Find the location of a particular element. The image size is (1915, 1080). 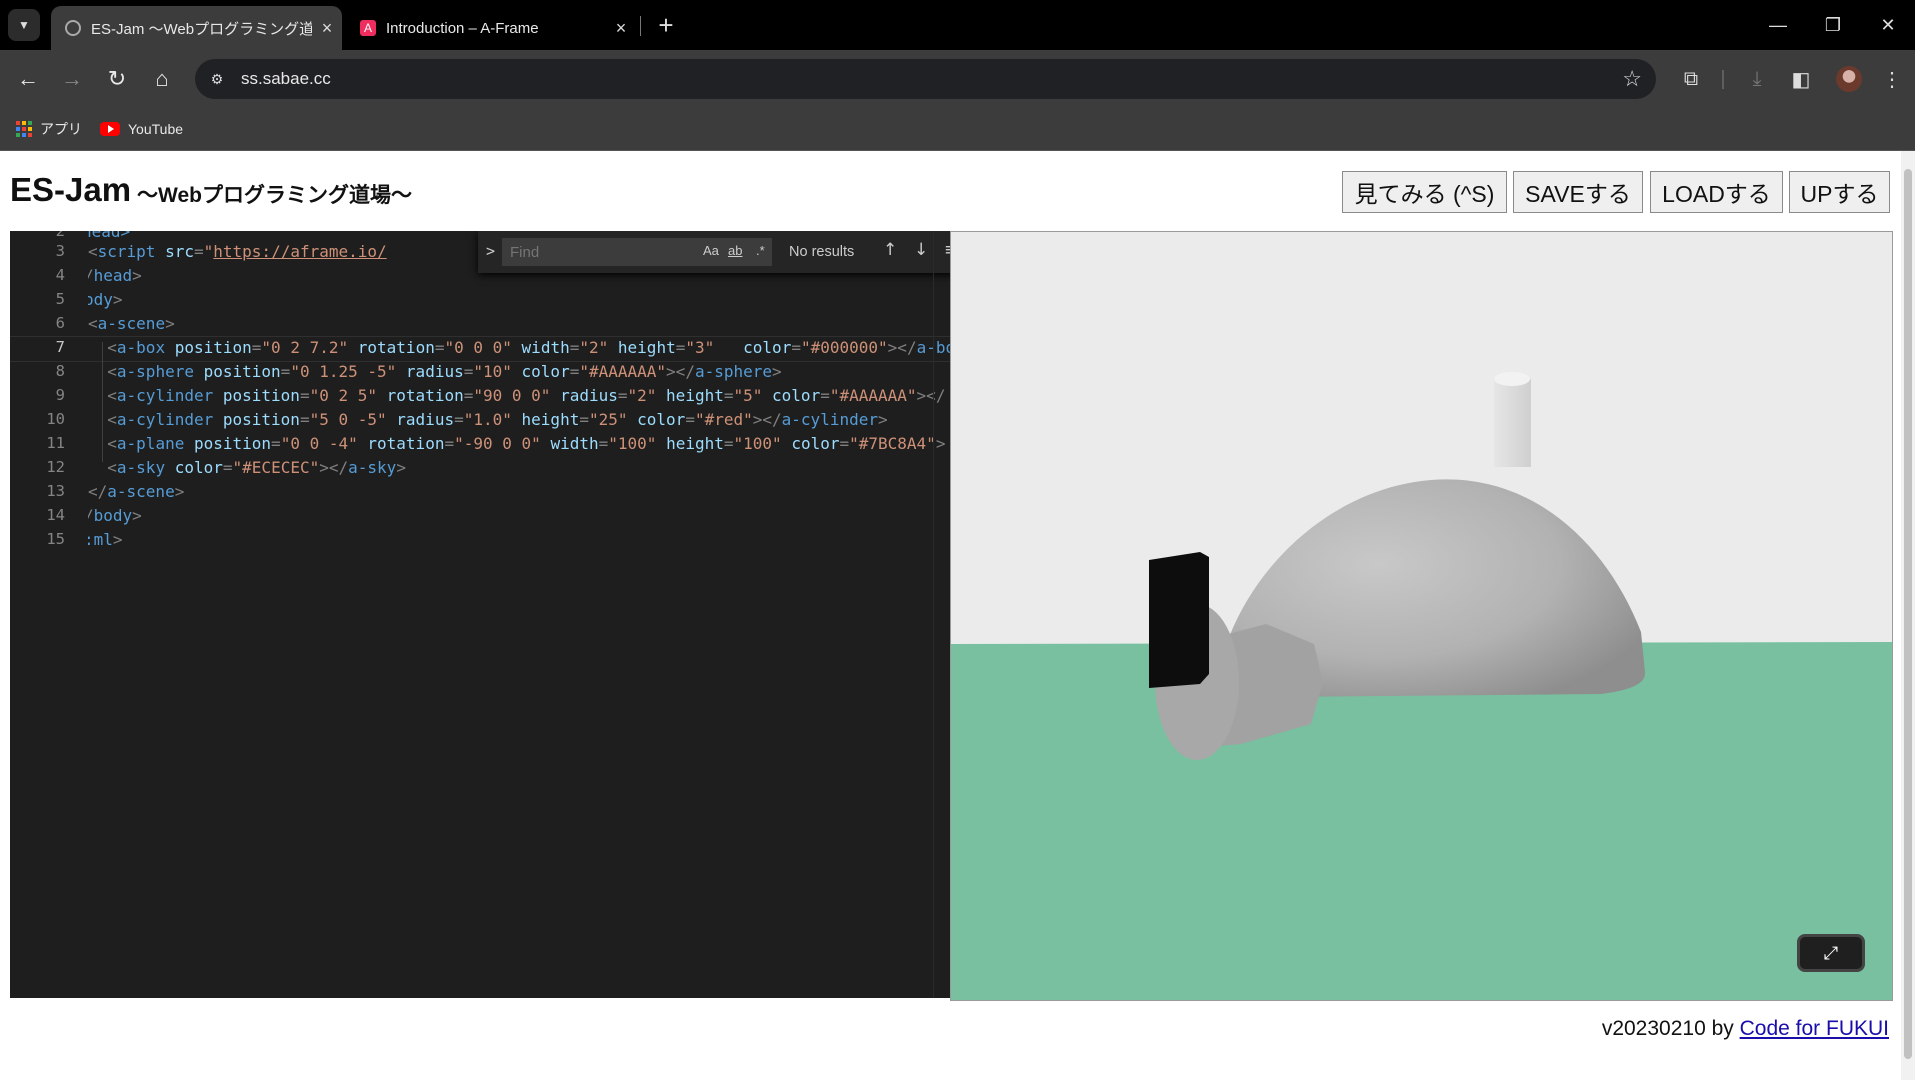

bookmark-label: アプリ is located at coordinates (61, 129).